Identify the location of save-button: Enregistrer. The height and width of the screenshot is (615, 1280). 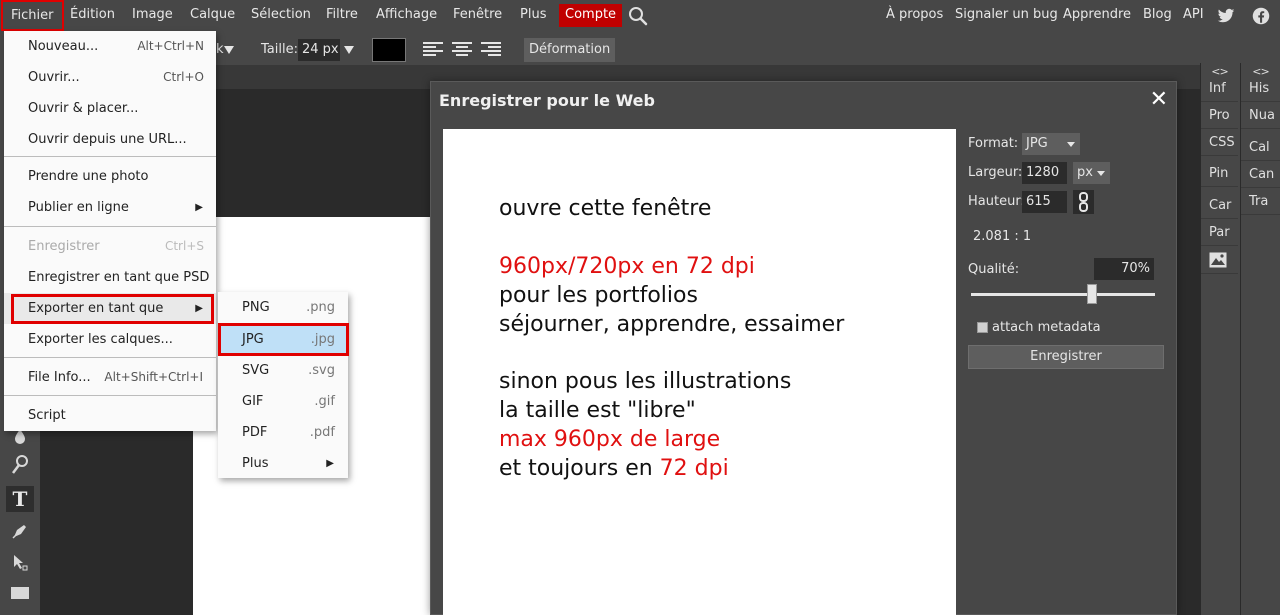
(1066, 357).